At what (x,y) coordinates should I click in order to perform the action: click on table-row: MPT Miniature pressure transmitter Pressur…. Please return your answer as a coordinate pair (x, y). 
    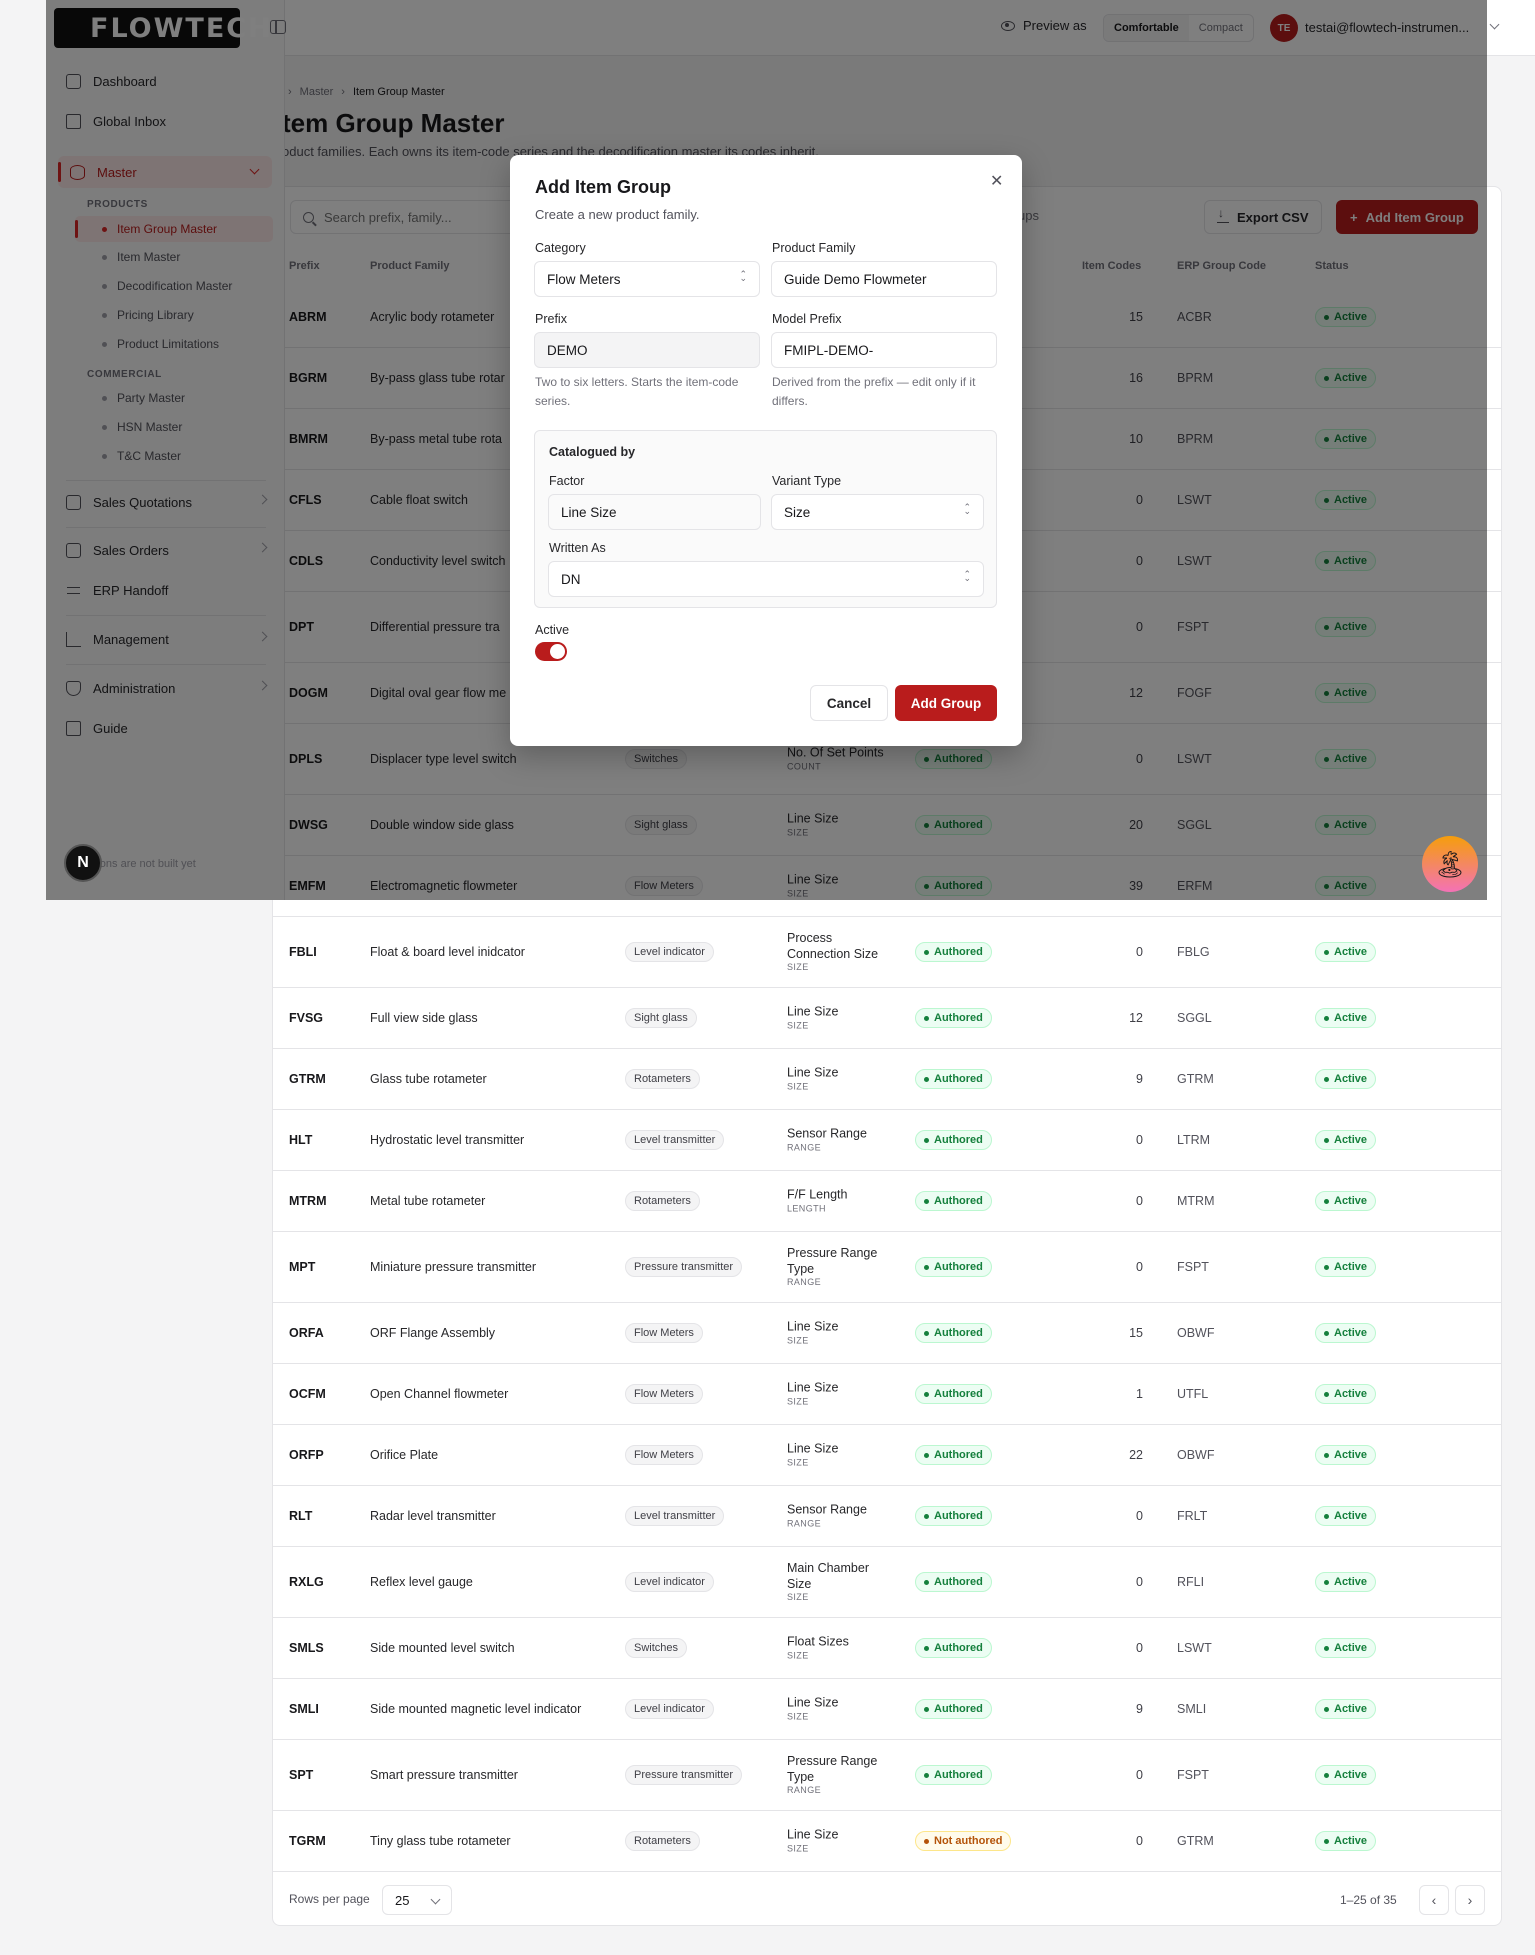
    Looking at the image, I should click on (887, 1267).